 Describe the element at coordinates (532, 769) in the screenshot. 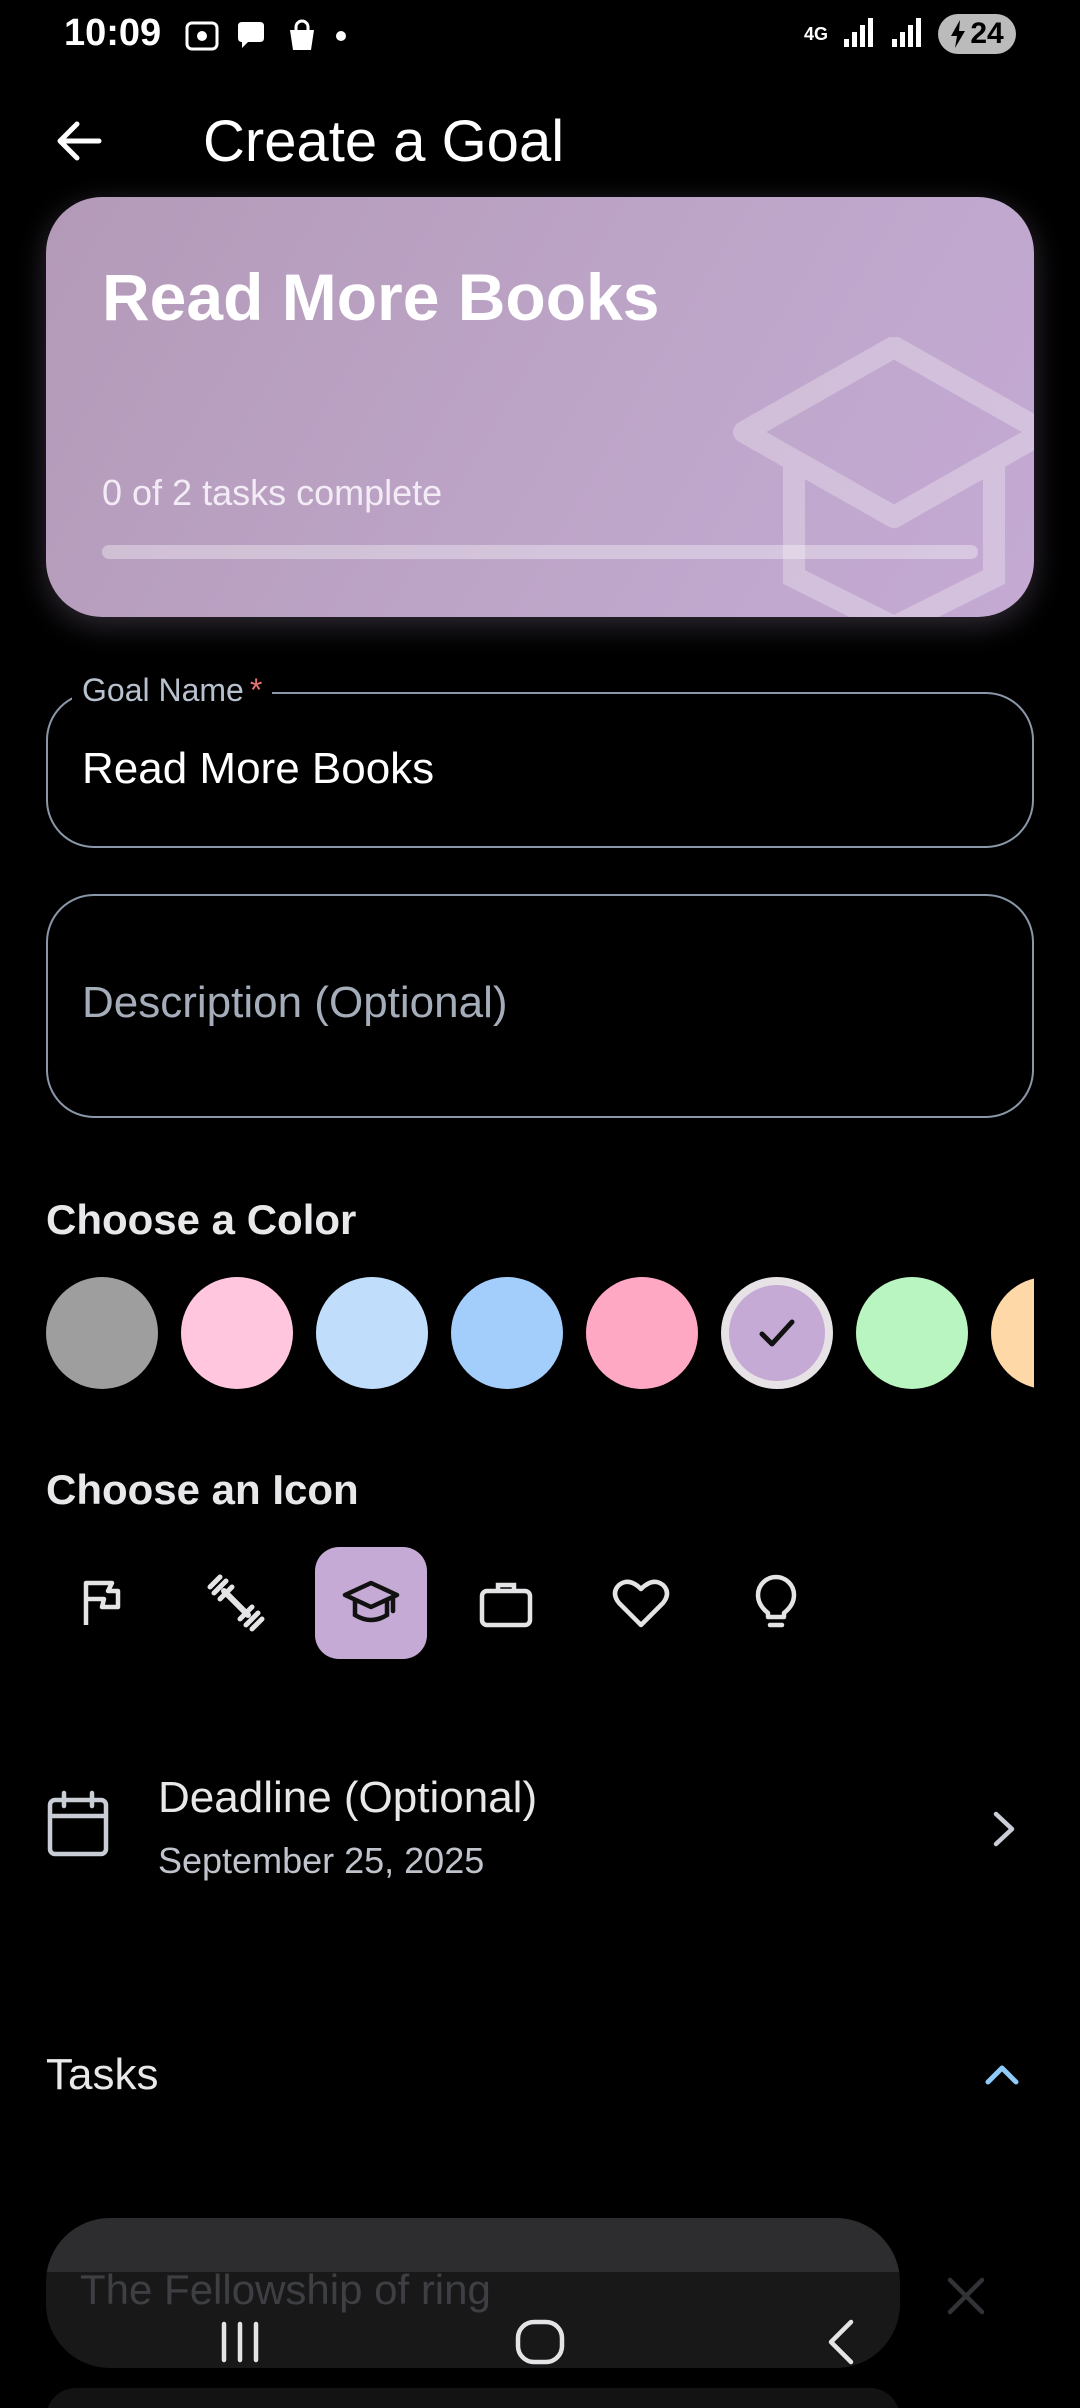

I see `goal-name-input` at that location.